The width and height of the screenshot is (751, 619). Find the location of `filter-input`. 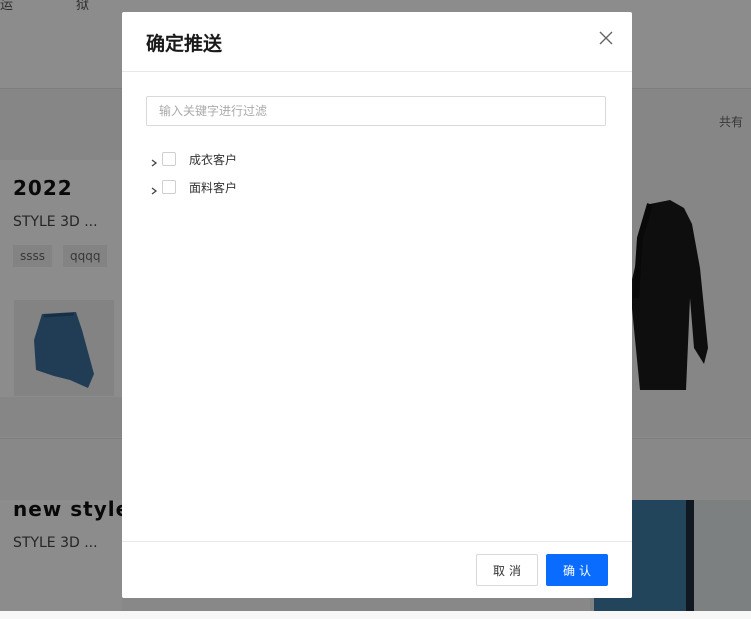

filter-input is located at coordinates (376, 111).